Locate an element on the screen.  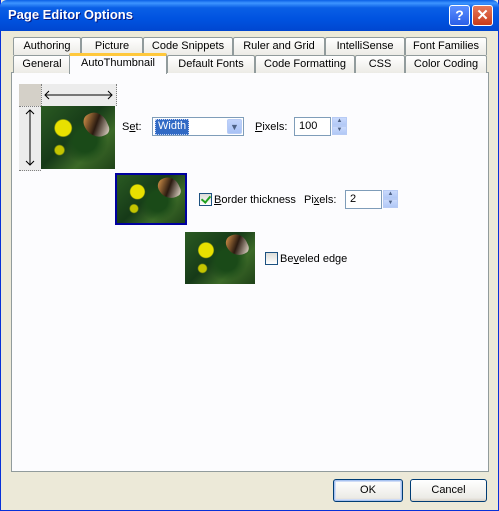
tab-default-fonts: Default Fonts is located at coordinates (211, 64).